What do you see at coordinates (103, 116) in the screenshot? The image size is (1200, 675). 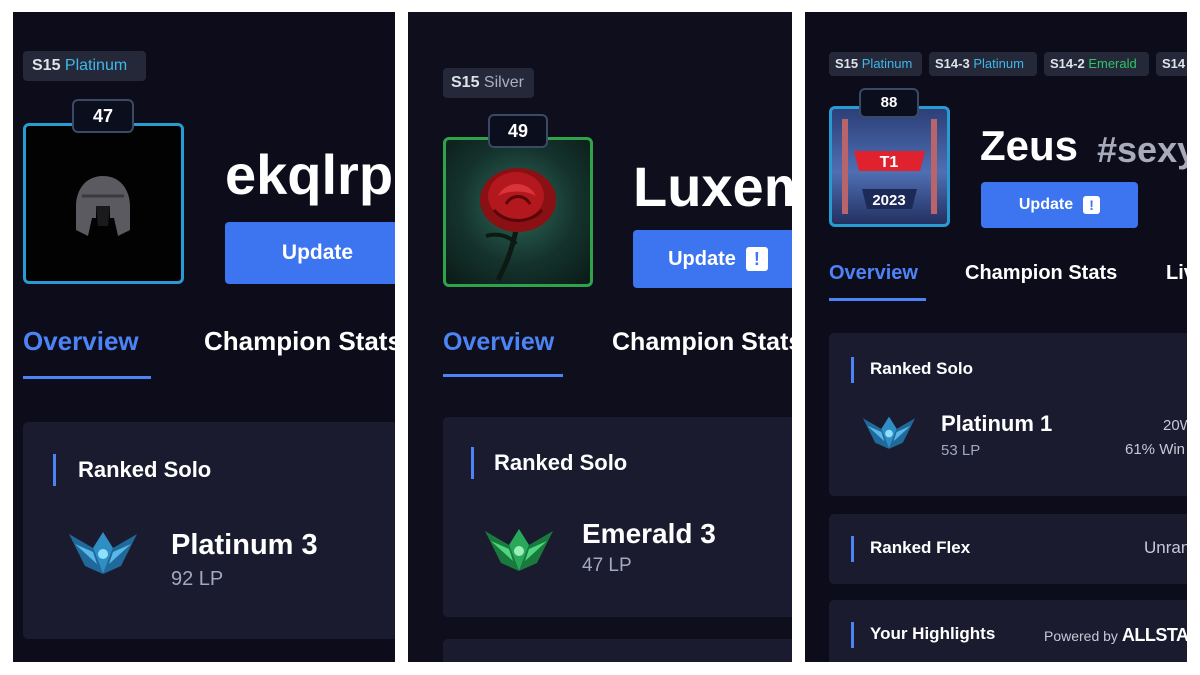 I see `level-badge: 47` at bounding box center [103, 116].